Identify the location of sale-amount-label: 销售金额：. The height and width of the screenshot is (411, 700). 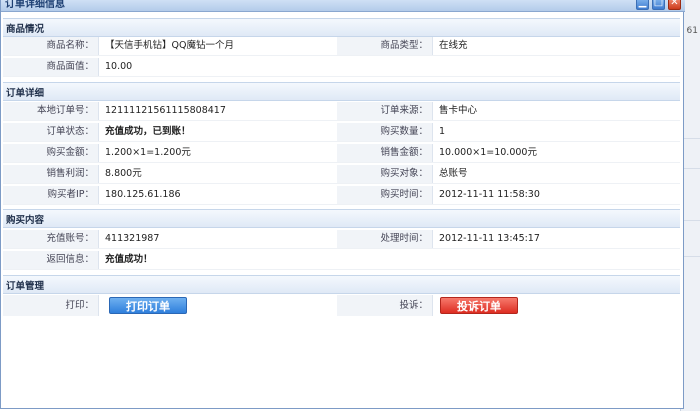
(385, 153).